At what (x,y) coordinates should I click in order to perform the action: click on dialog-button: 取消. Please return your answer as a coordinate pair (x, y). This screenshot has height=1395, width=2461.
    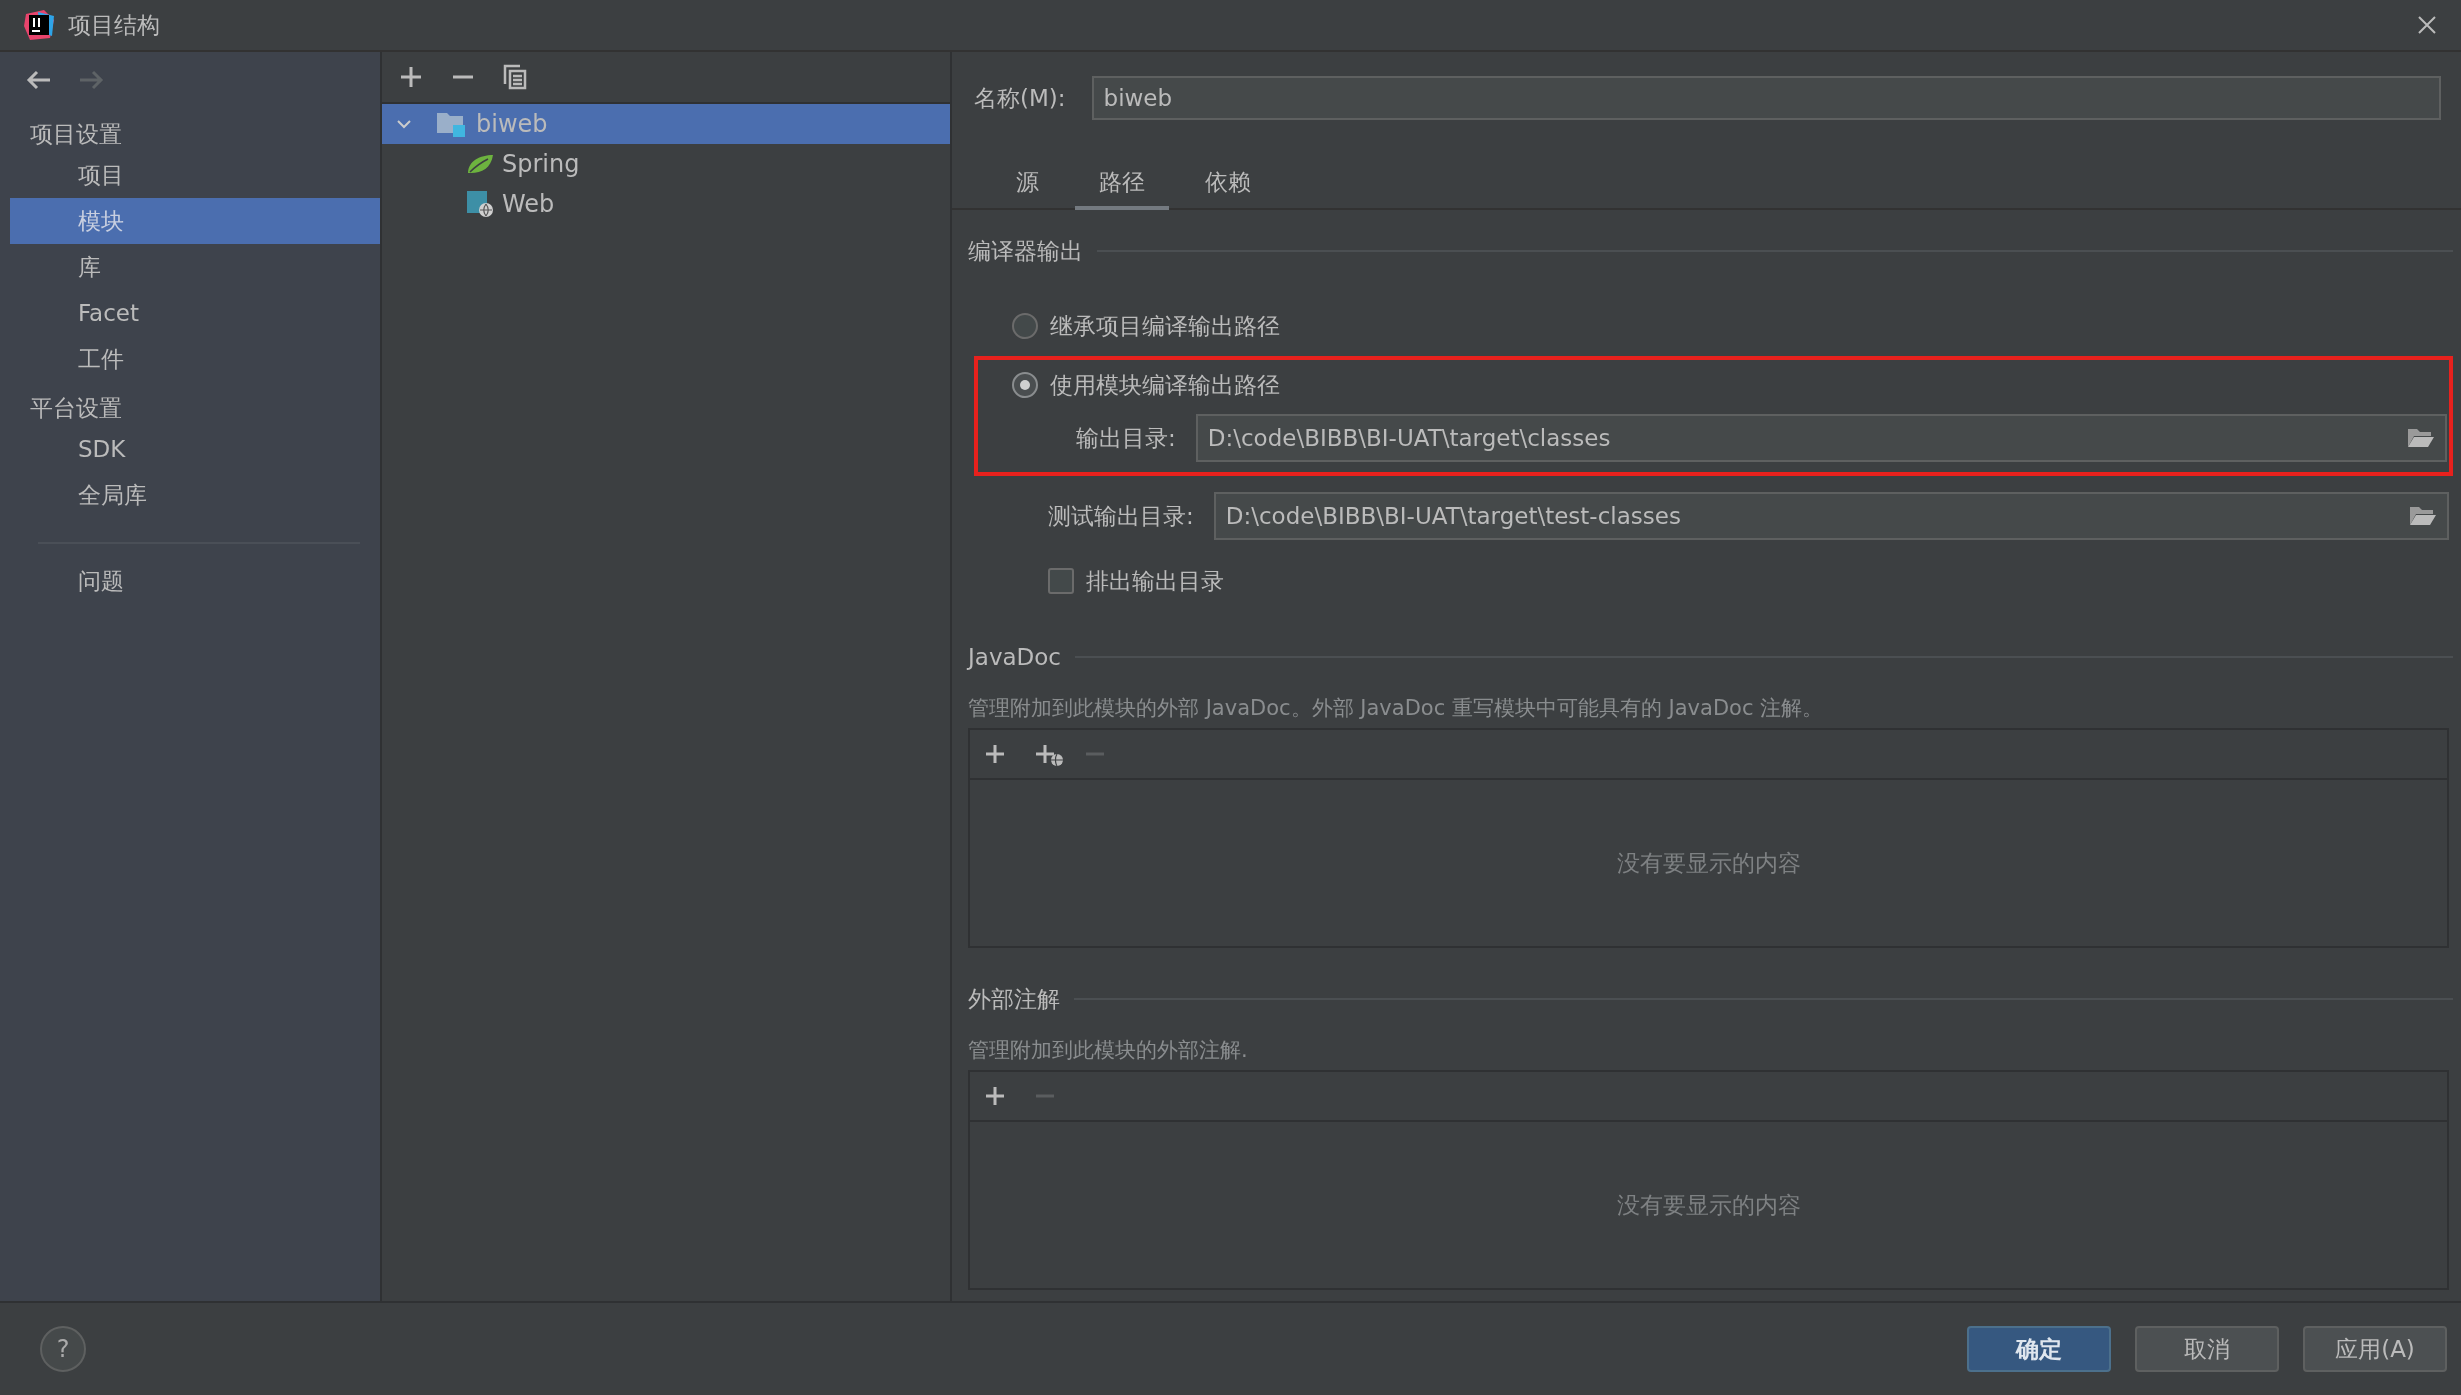
    Looking at the image, I should click on (2207, 1349).